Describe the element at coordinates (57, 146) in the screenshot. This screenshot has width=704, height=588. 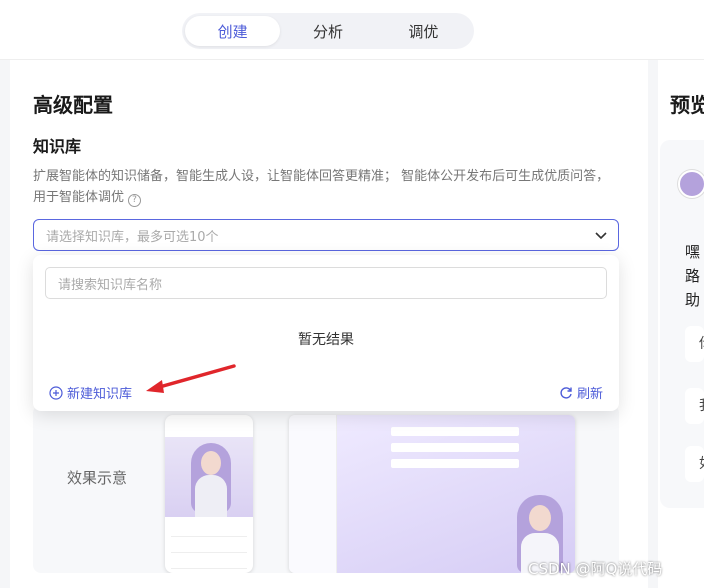
I see `knowledge-title: 知识库` at that location.